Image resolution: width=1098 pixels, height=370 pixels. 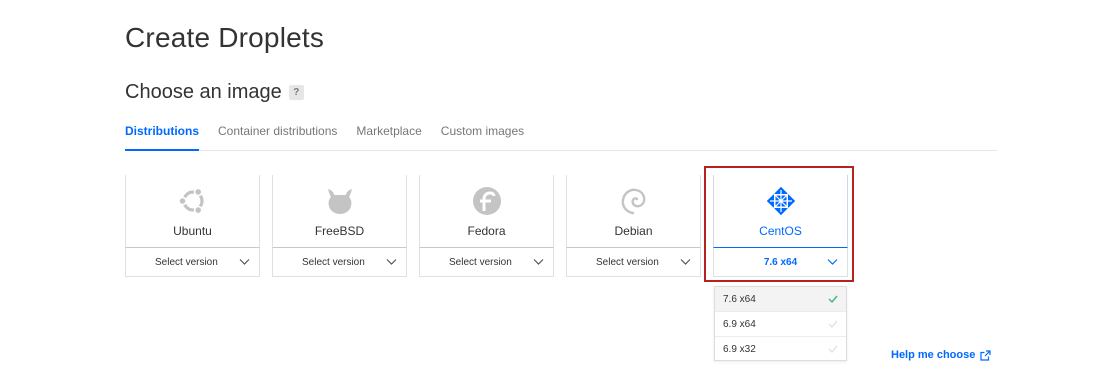 What do you see at coordinates (739, 299) in the screenshot?
I see `version-option-label: 7.6 x64` at bounding box center [739, 299].